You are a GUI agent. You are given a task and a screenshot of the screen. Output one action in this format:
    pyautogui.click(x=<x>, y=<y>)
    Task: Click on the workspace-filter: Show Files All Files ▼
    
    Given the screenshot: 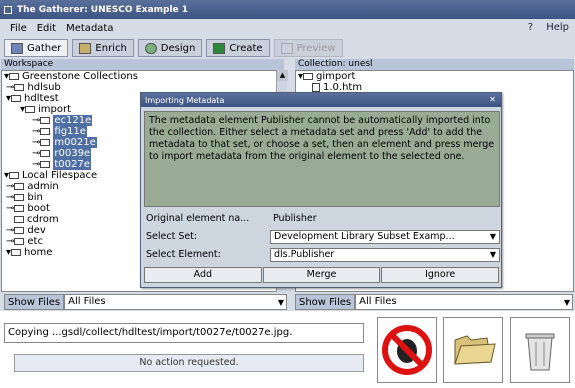 What is the action you would take?
    pyautogui.click(x=145, y=302)
    